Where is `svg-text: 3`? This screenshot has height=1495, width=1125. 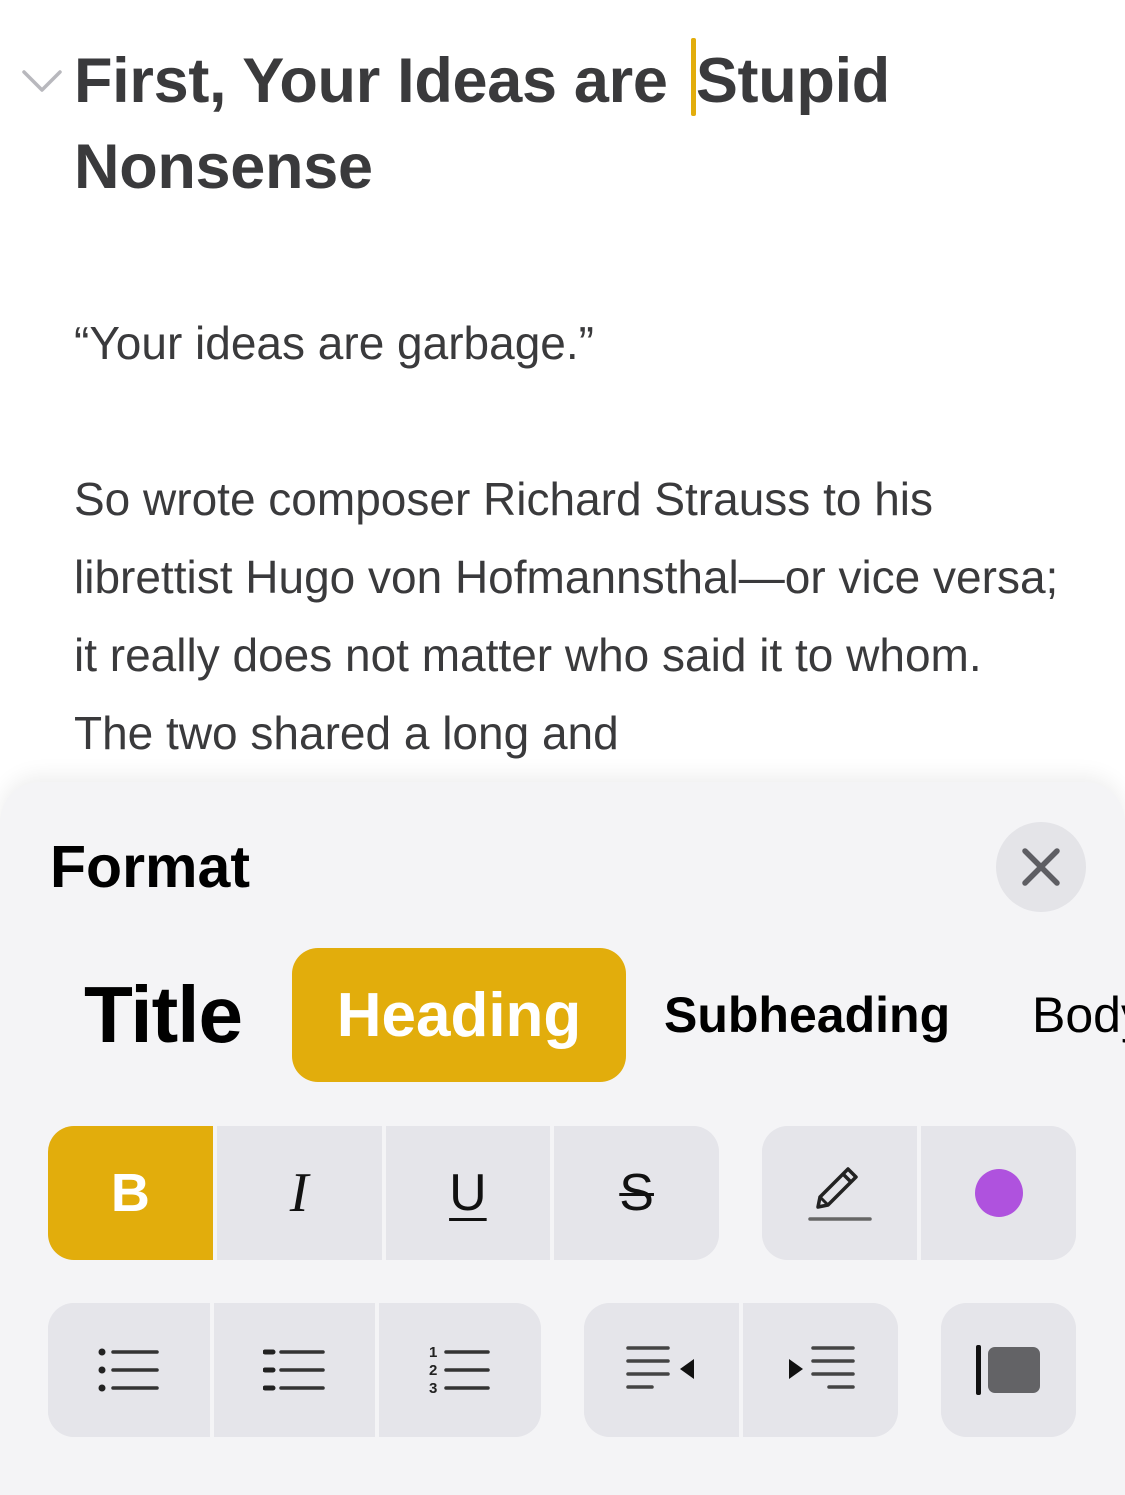
svg-text: 3 is located at coordinates (433, 1388).